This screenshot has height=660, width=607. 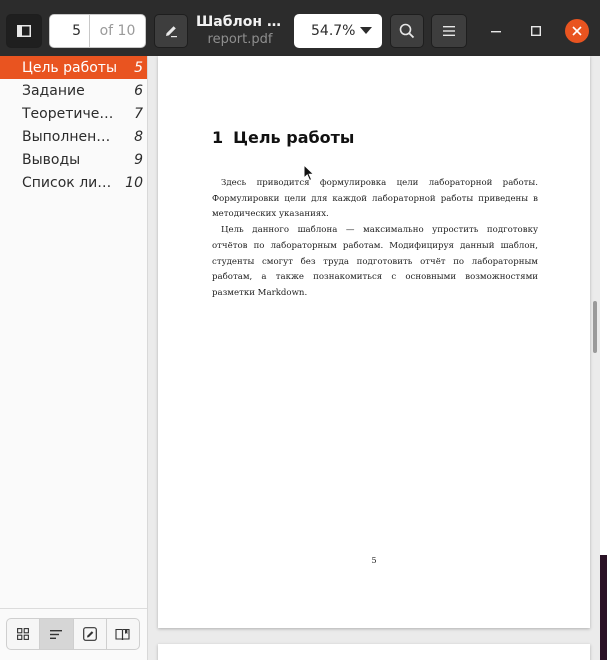 I want to click on zoom-selector: 54.7%, so click(x=338, y=31).